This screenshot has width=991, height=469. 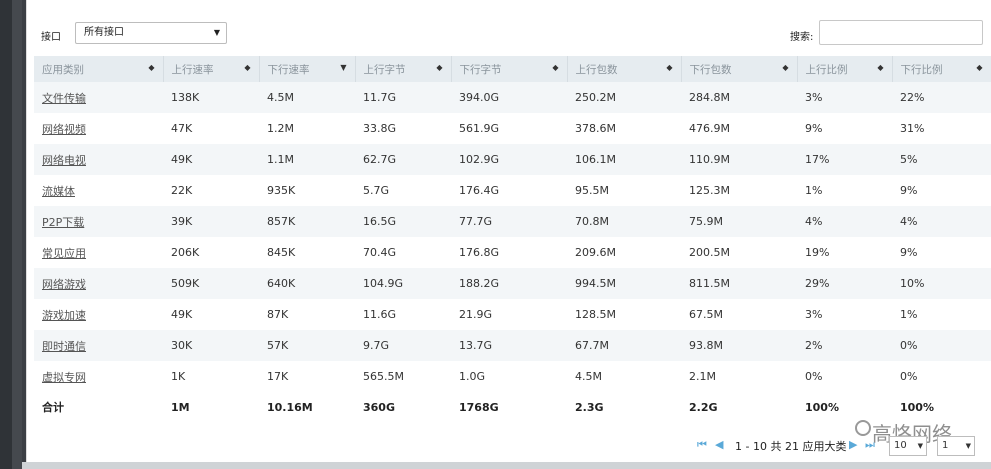 I want to click on interface-select-value: 所有接口, so click(x=104, y=32).